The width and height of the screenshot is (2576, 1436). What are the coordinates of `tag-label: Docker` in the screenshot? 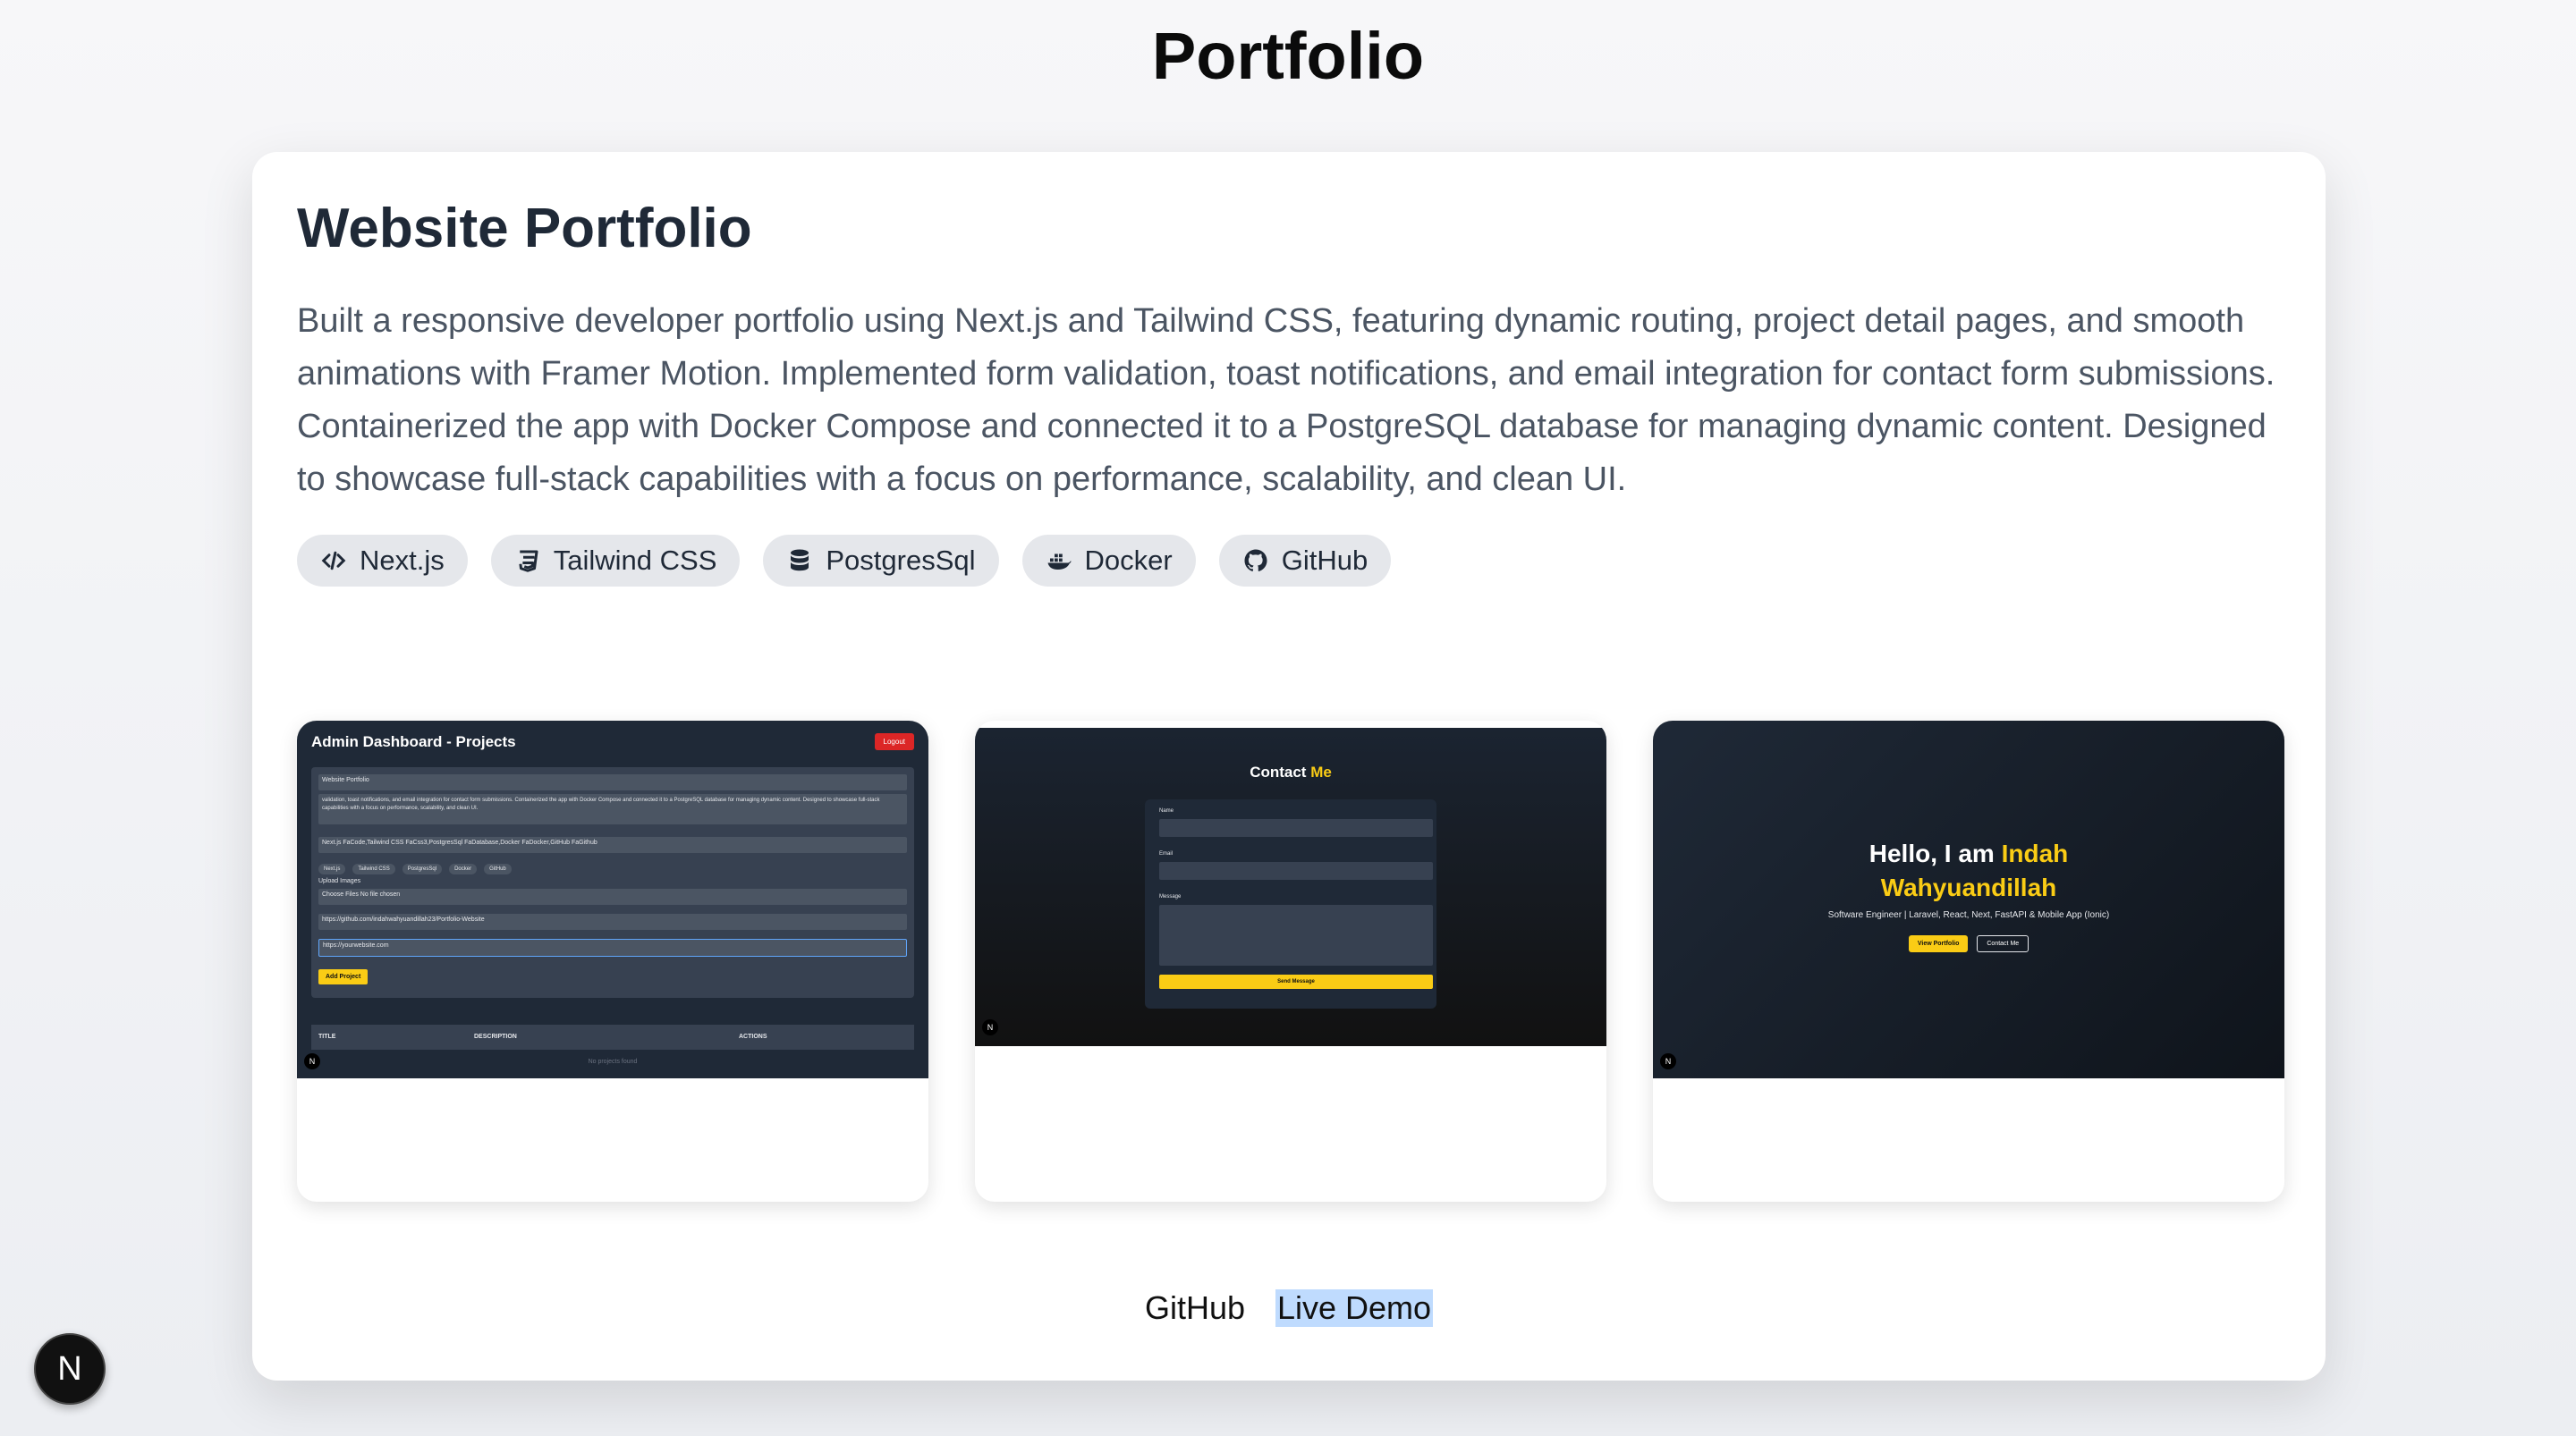 It's located at (1128, 560).